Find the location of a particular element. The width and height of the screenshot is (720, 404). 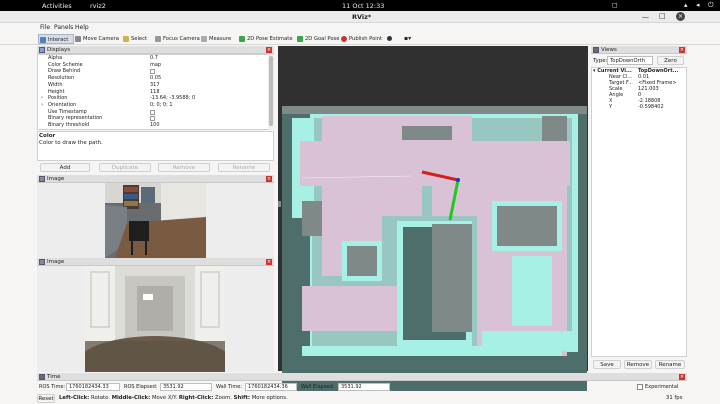

ros-time-field: 1760182434.33 is located at coordinates (93, 387).